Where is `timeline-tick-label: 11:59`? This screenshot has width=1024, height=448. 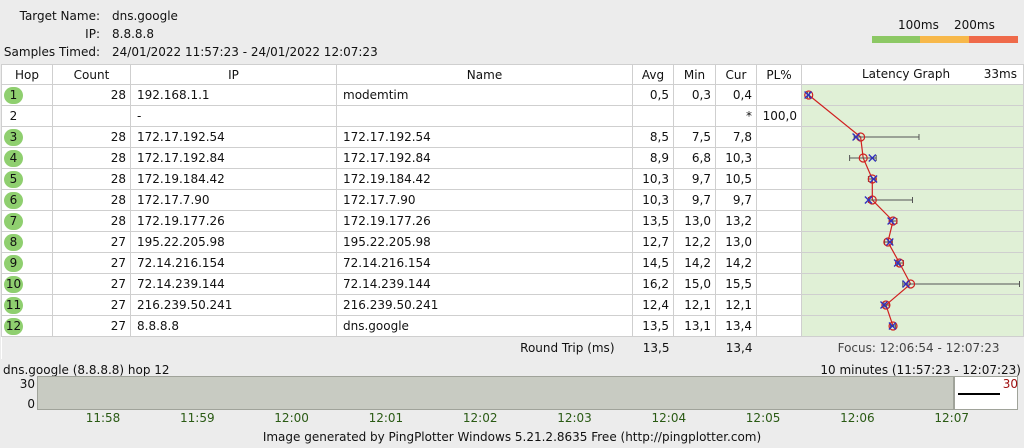 timeline-tick-label: 11:59 is located at coordinates (197, 418).